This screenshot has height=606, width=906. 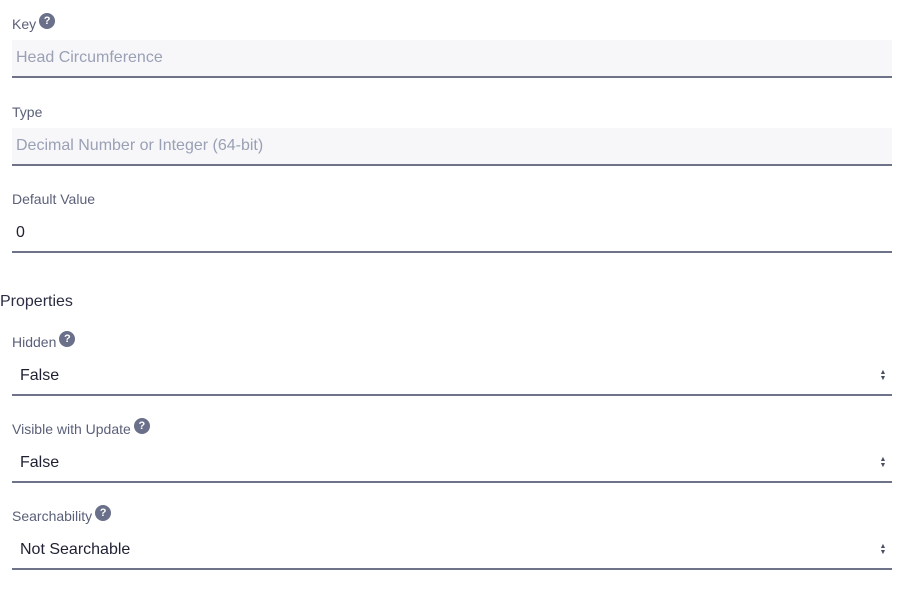 I want to click on searchability-field-group: Searchability ? Not Searchable ▲ ▼, so click(x=452, y=537).